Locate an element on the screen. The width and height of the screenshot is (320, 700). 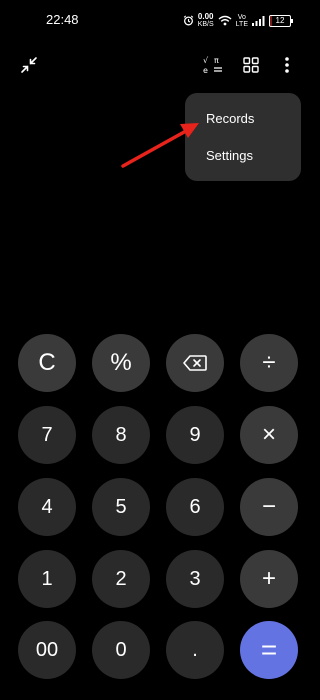
svg-text: π is located at coordinates (216, 60).